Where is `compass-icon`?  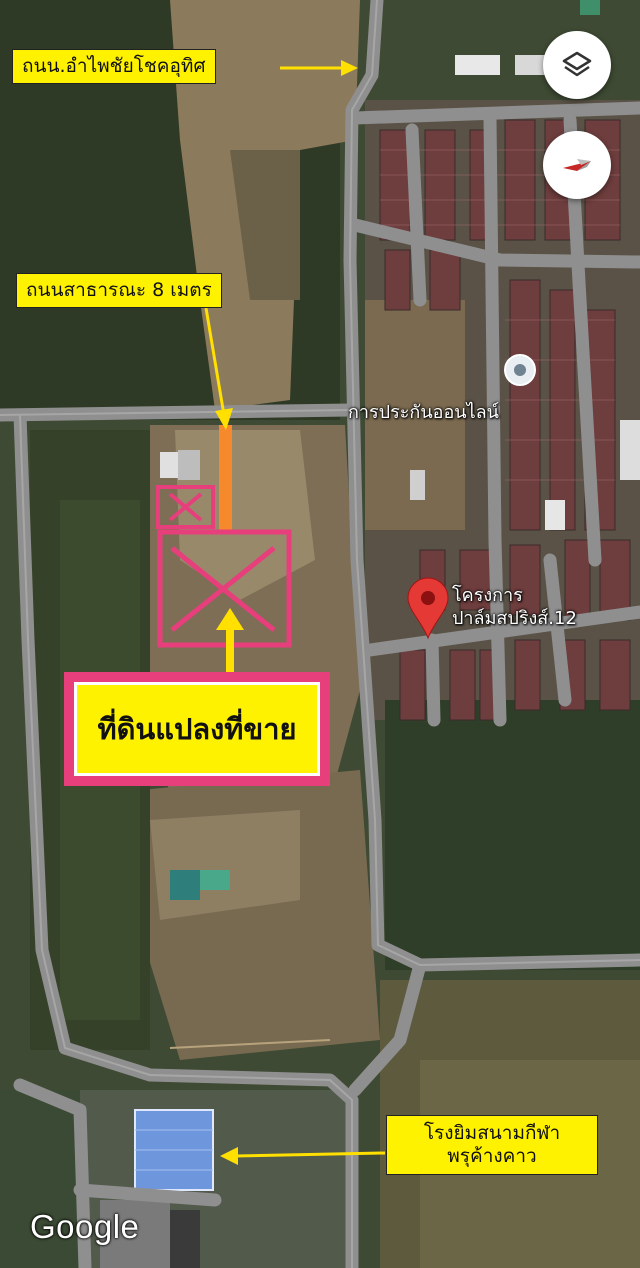
compass-icon is located at coordinates (577, 165).